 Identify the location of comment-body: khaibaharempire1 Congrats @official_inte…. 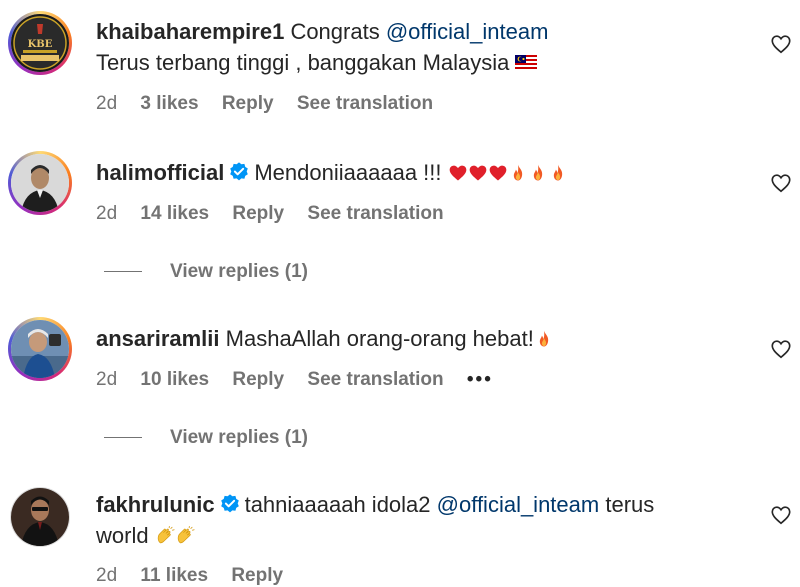
(322, 32).